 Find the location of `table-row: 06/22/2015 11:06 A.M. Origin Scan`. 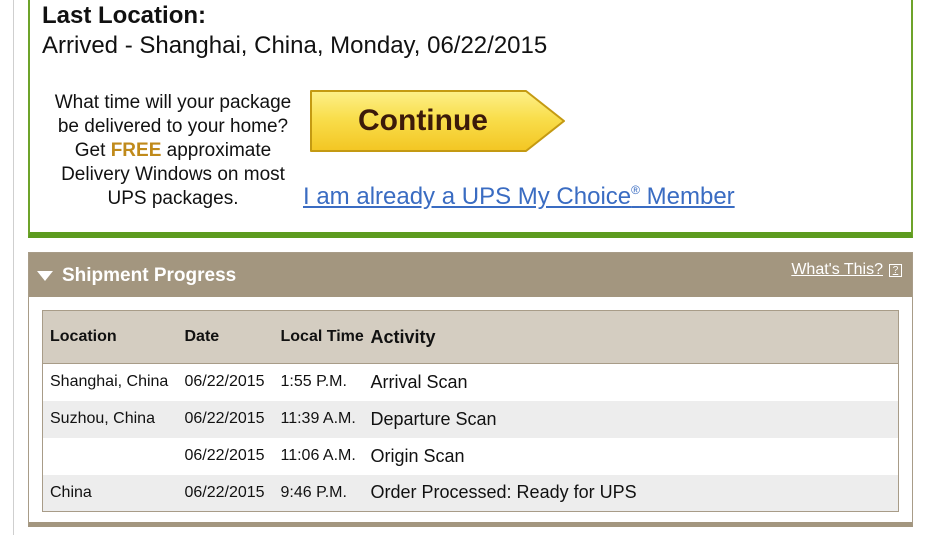

table-row: 06/22/2015 11:06 A.M. Origin Scan is located at coordinates (470, 456).